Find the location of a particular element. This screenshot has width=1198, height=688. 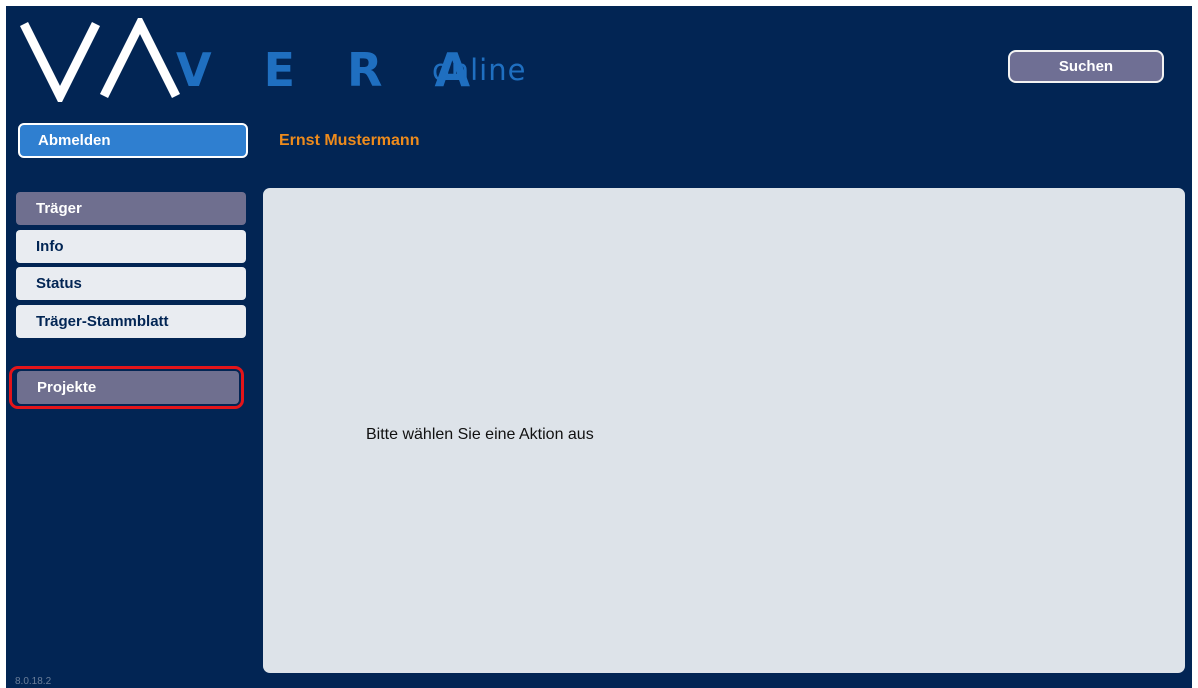

search-button: Suchen is located at coordinates (1086, 66).